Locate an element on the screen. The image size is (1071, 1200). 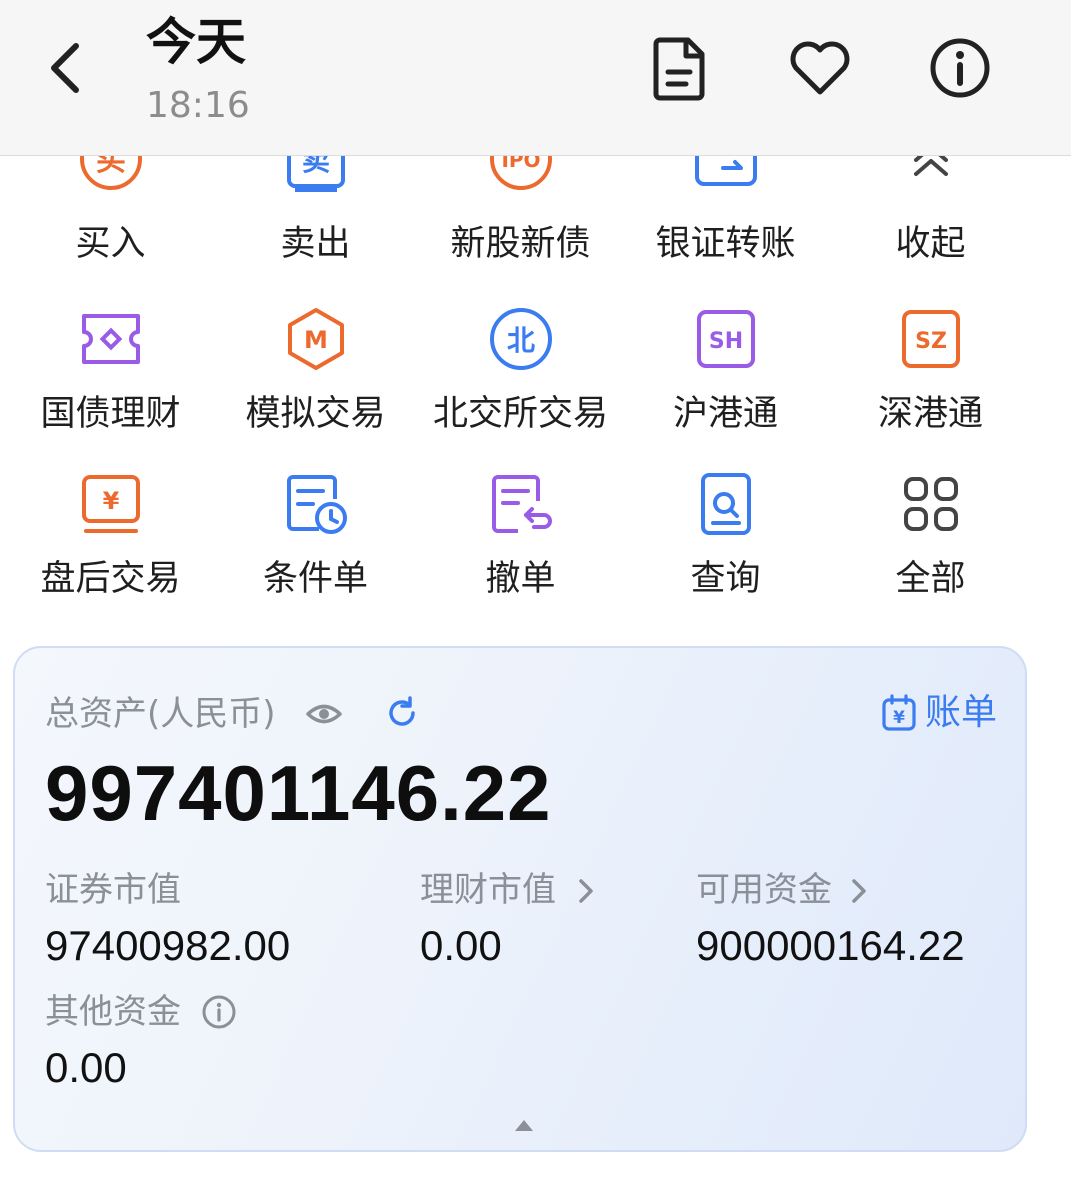
sell-icon: 卖 is located at coordinates (316, 174).